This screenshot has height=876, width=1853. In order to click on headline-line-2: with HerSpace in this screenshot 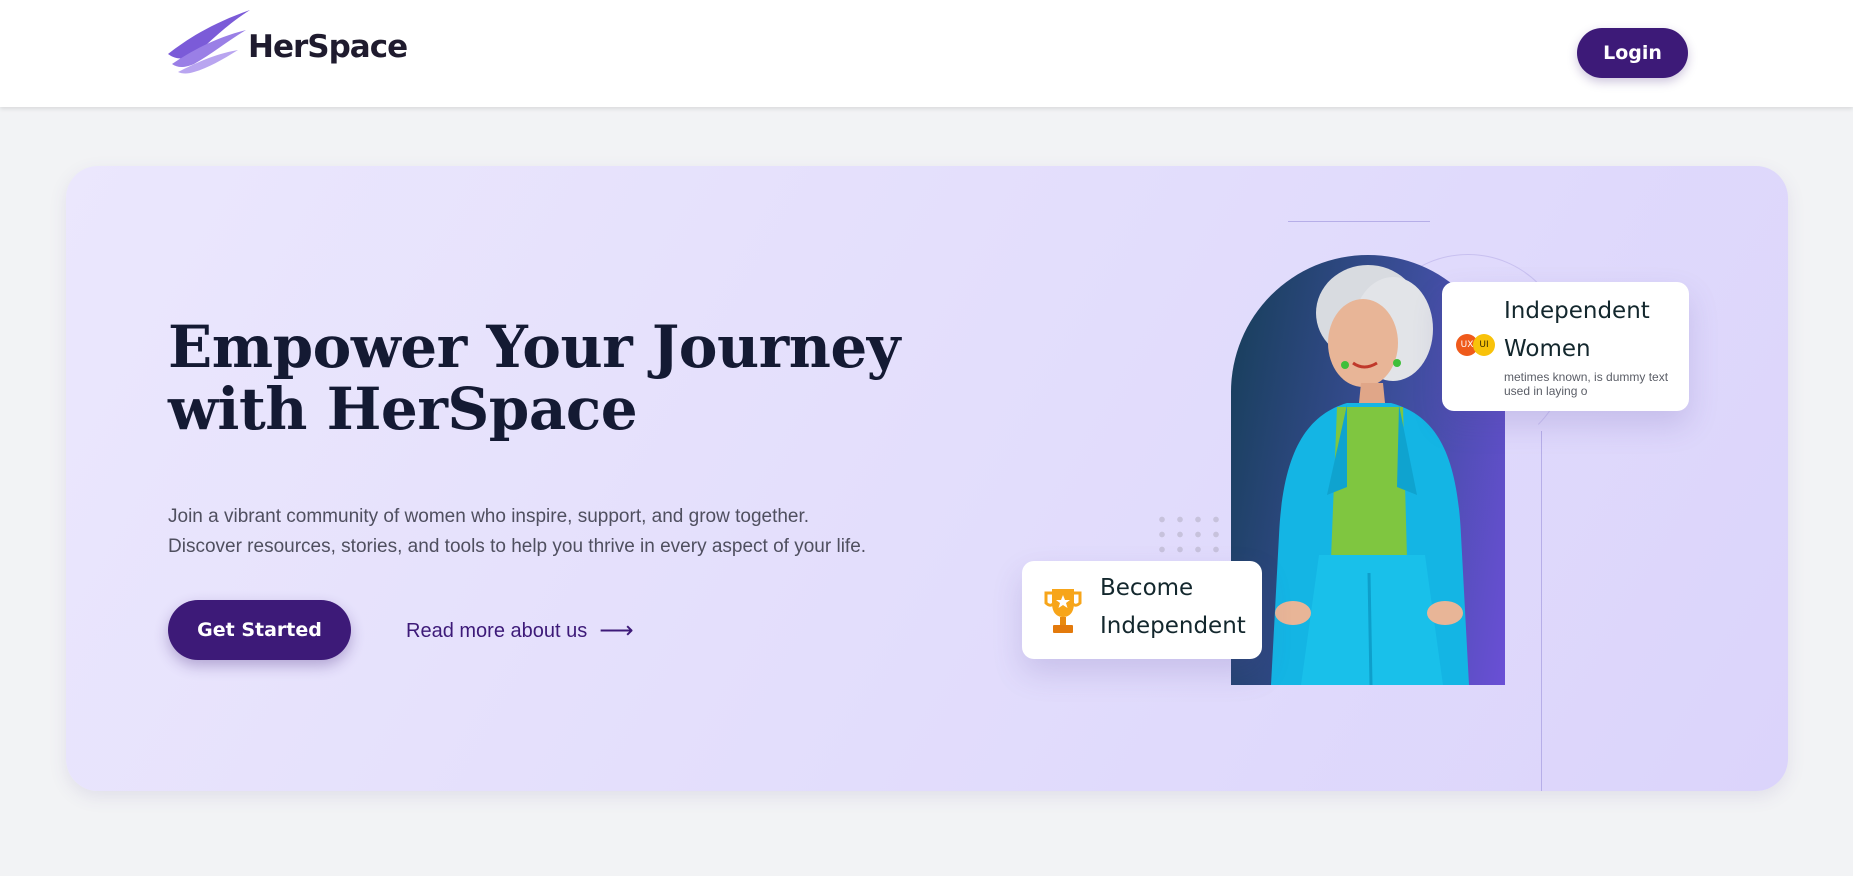, I will do `click(403, 409)`.